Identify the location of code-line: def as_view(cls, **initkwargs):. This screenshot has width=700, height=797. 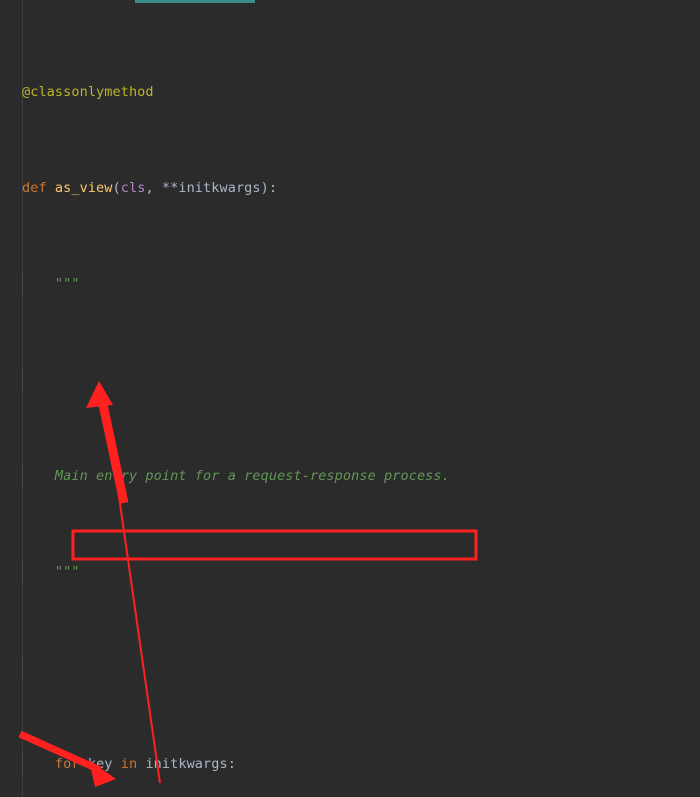
(150, 188).